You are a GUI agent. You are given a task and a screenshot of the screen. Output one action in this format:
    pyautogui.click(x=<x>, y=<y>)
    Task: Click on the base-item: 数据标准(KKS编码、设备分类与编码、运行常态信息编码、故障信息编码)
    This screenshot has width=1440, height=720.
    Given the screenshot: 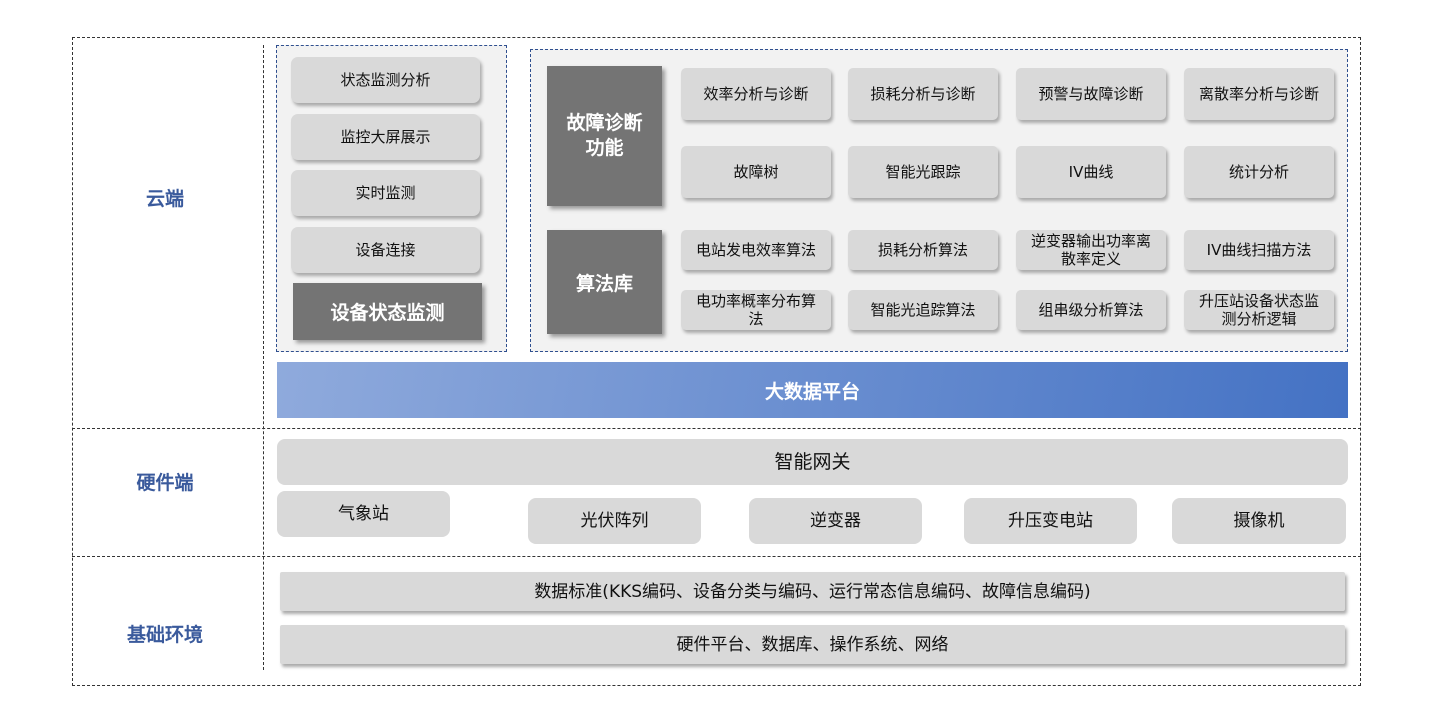 What is the action you would take?
    pyautogui.click(x=812, y=591)
    